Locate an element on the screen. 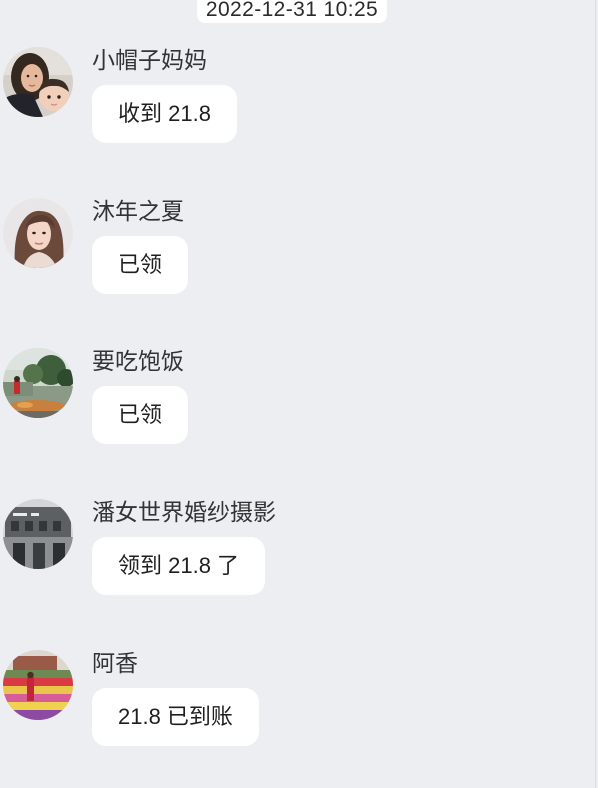  avatar-landscape-image is located at coordinates (38, 383).